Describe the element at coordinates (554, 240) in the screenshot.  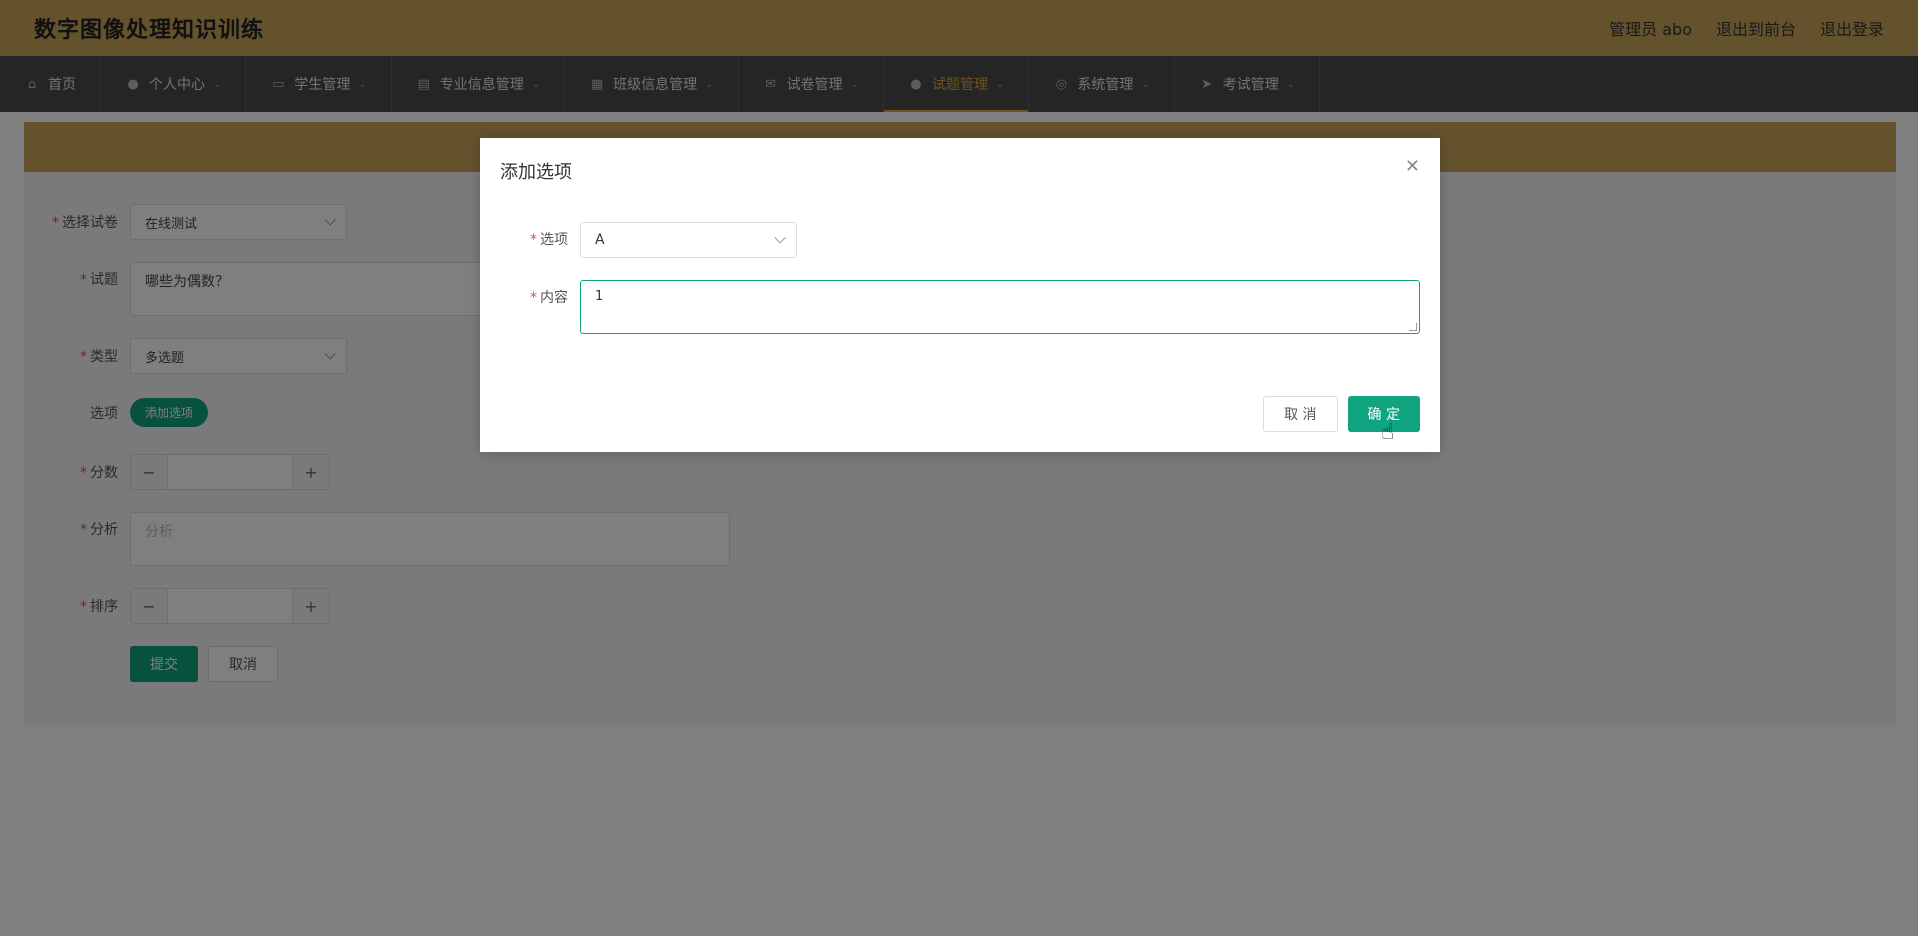
I see `dialog-option-label: 选项` at that location.